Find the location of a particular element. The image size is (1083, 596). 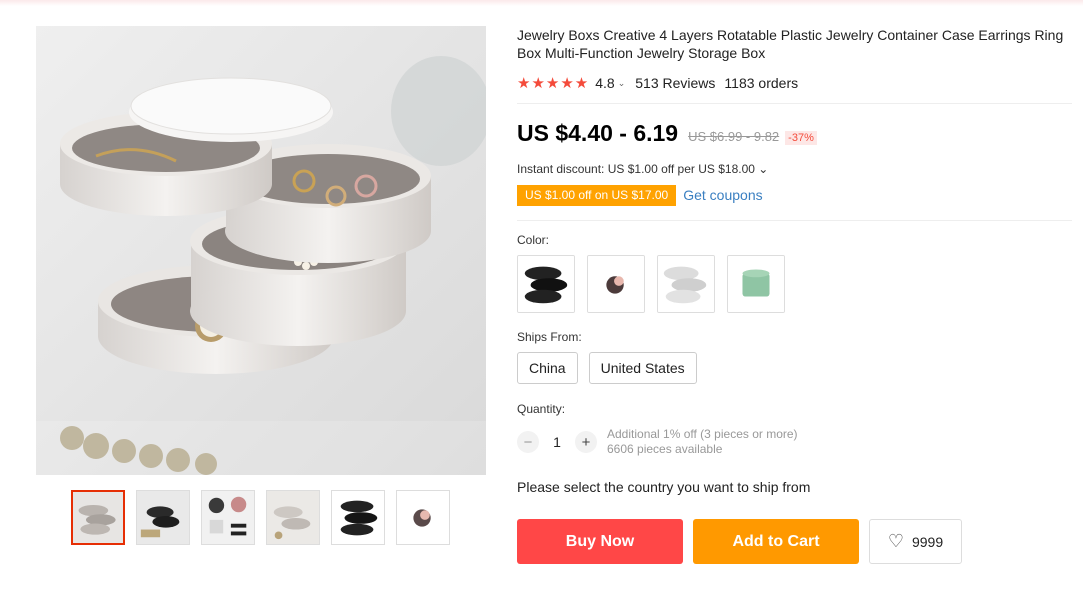

stock-available: 6606 pieces available is located at coordinates (665, 449).